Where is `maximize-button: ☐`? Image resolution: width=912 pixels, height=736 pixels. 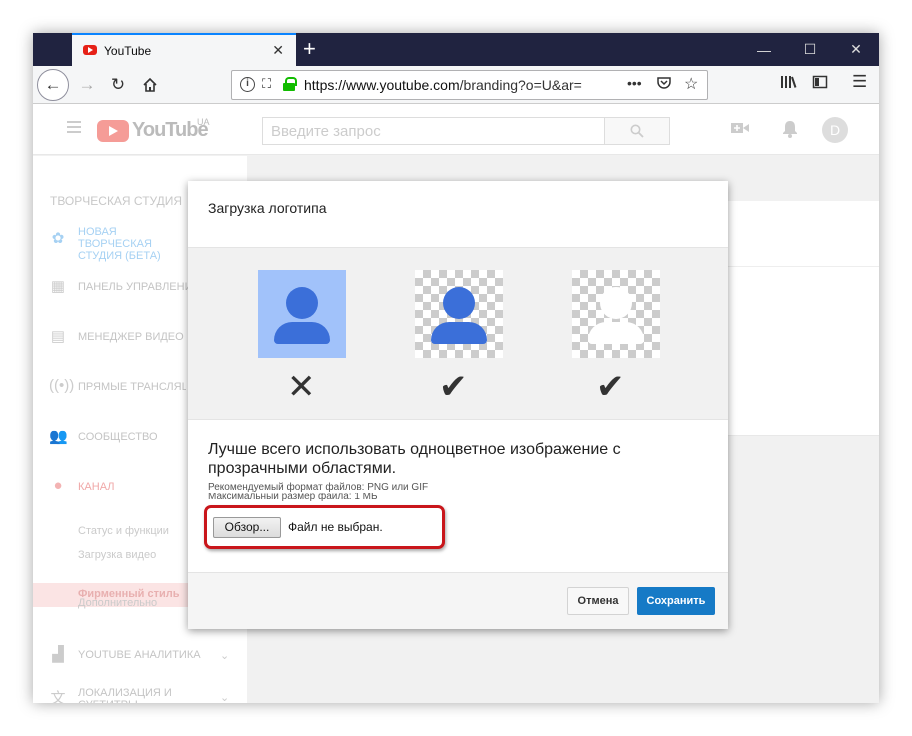
maximize-button: ☐ is located at coordinates (810, 49).